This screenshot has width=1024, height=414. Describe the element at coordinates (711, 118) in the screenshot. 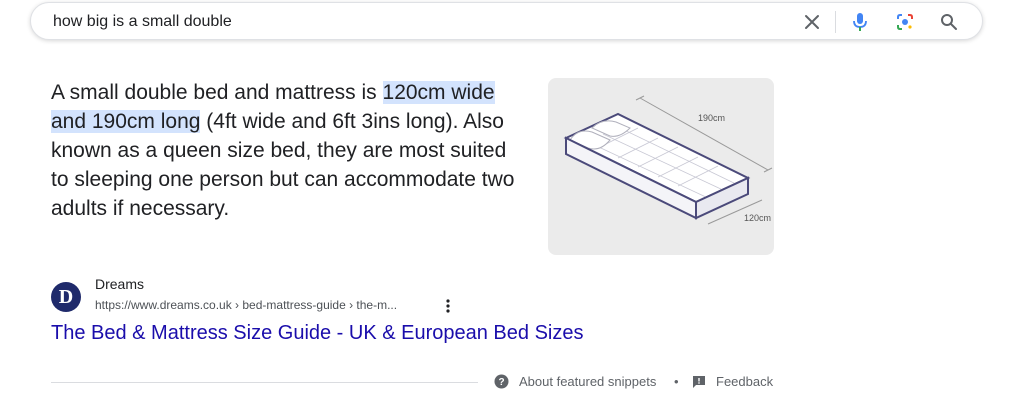

I see `length-label: 190cm` at that location.